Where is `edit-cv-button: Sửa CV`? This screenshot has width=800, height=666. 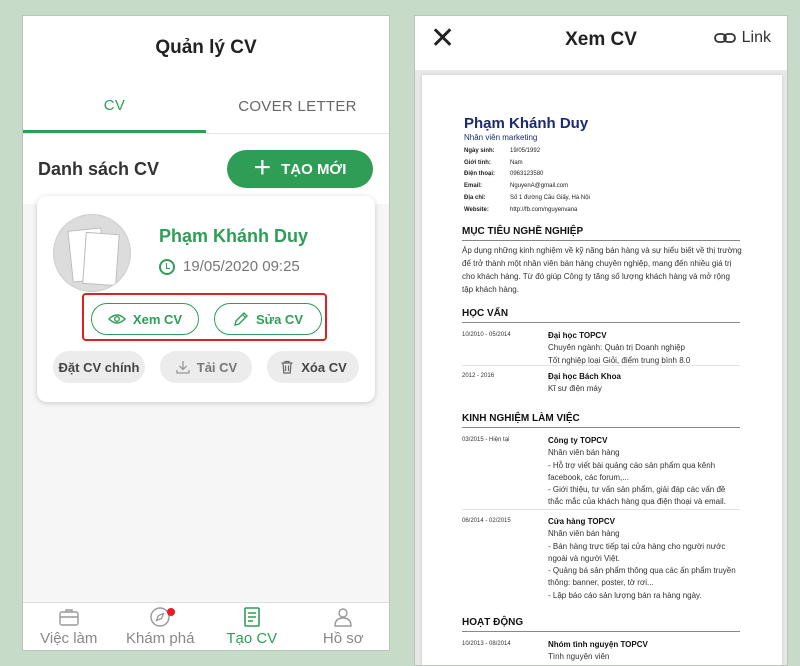 edit-cv-button: Sửa CV is located at coordinates (268, 319).